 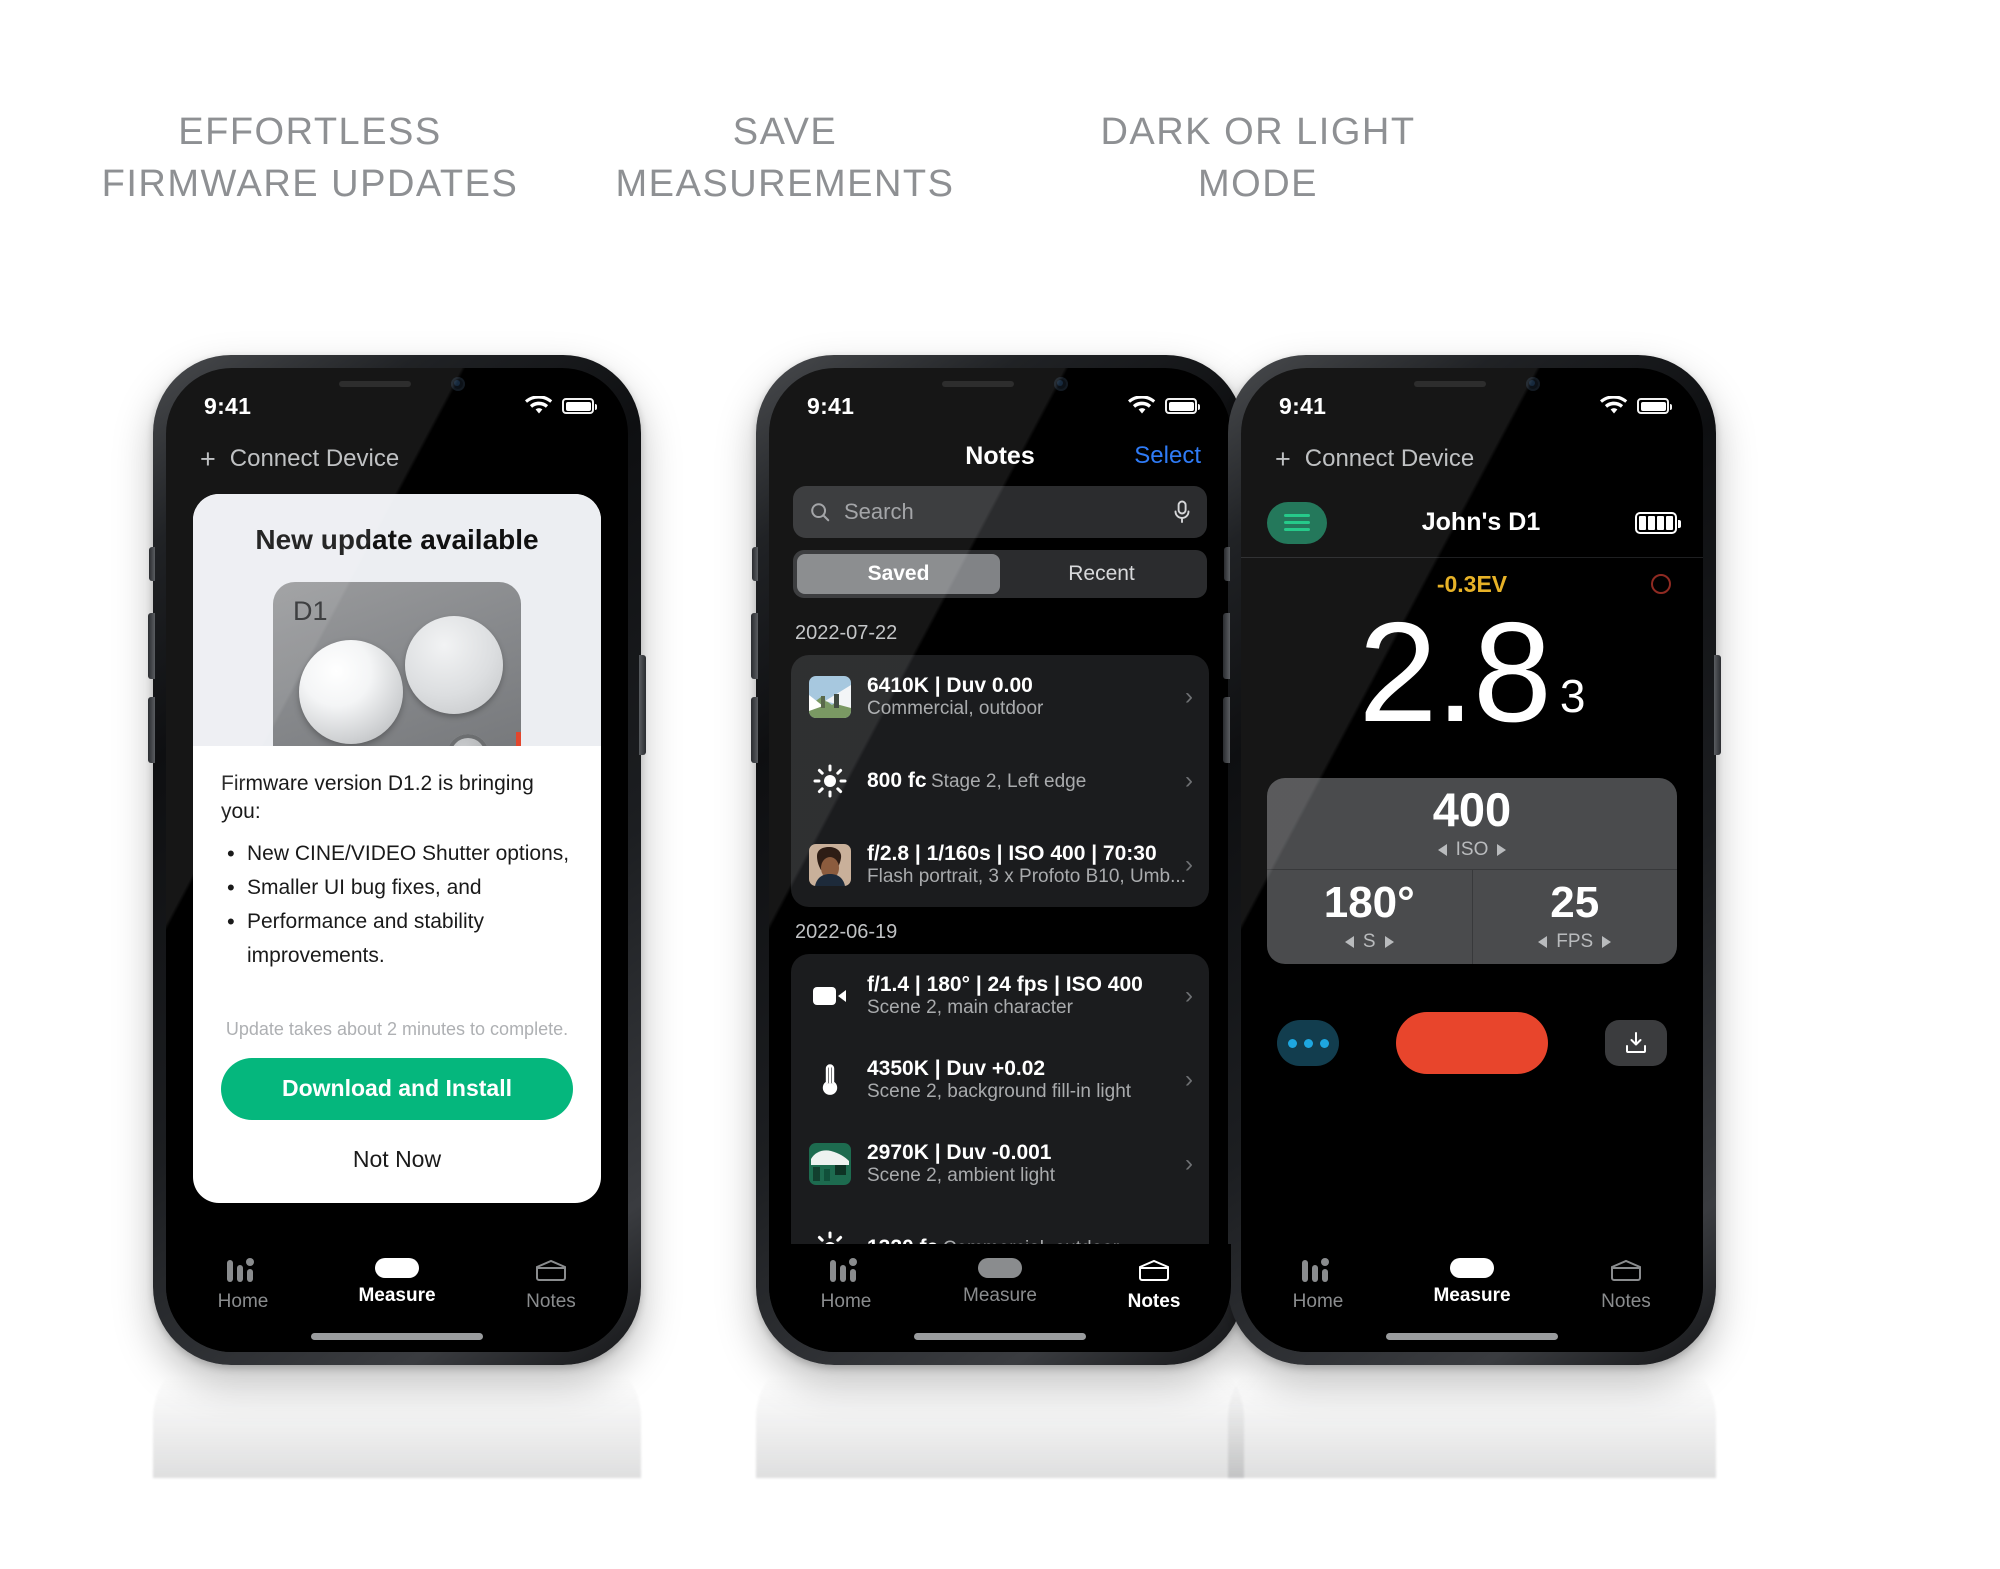 What do you see at coordinates (1167, 456) in the screenshot?
I see `select-button: Select` at bounding box center [1167, 456].